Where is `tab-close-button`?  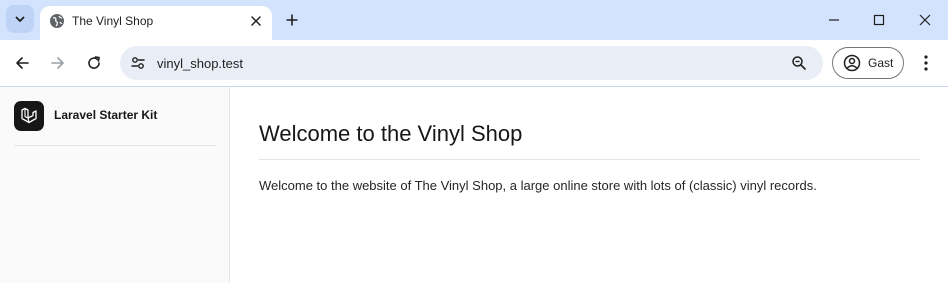
tab-close-button is located at coordinates (256, 21).